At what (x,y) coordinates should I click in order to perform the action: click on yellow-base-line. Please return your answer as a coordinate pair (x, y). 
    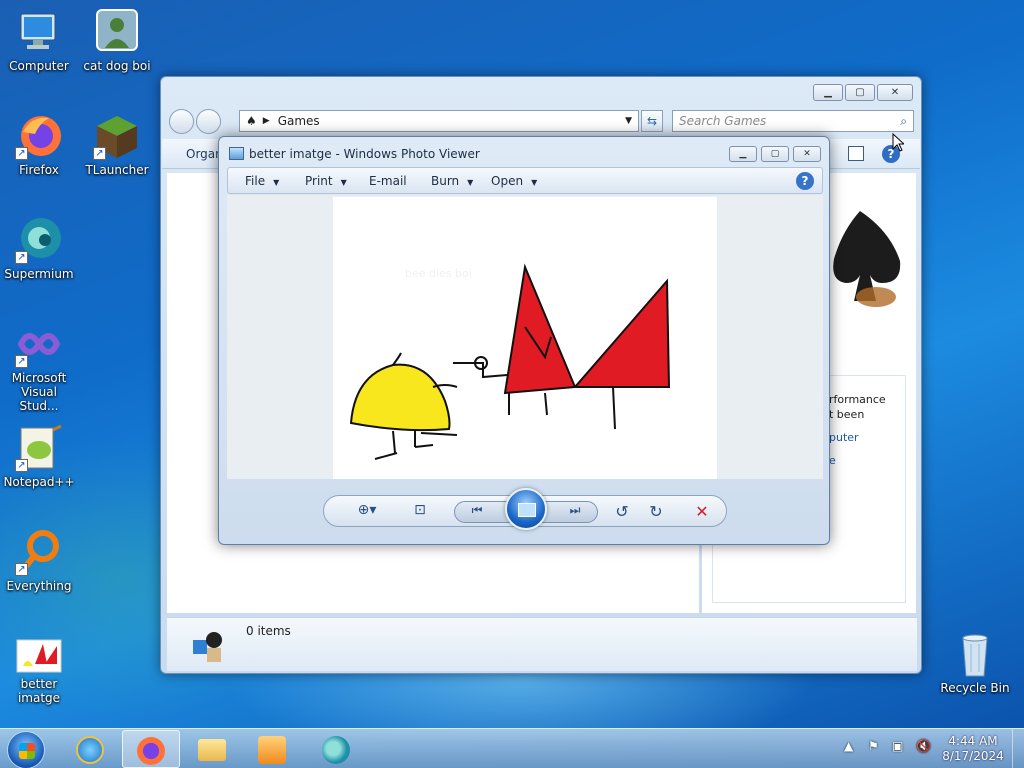
    Looking at the image, I should click on (439, 434).